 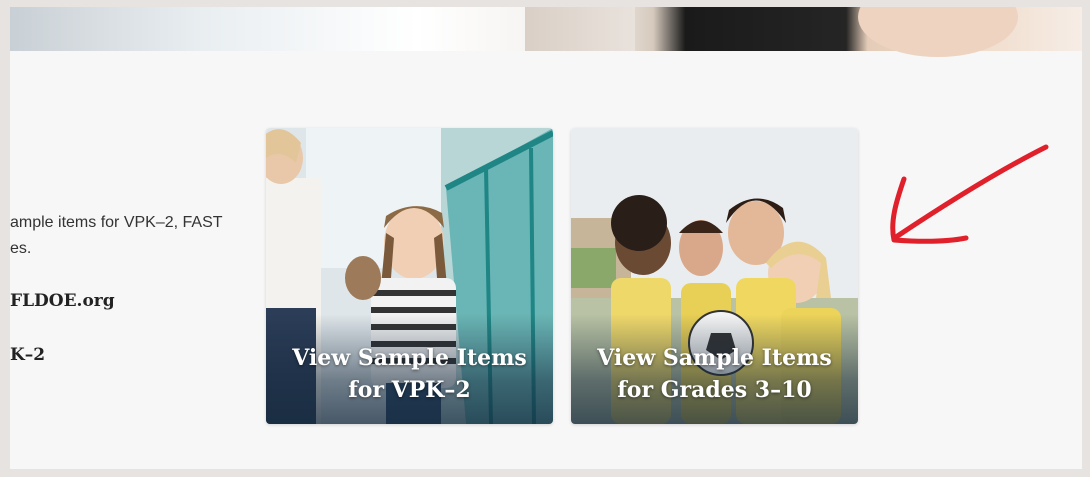 I want to click on hero-face-shape, so click(x=938, y=32).